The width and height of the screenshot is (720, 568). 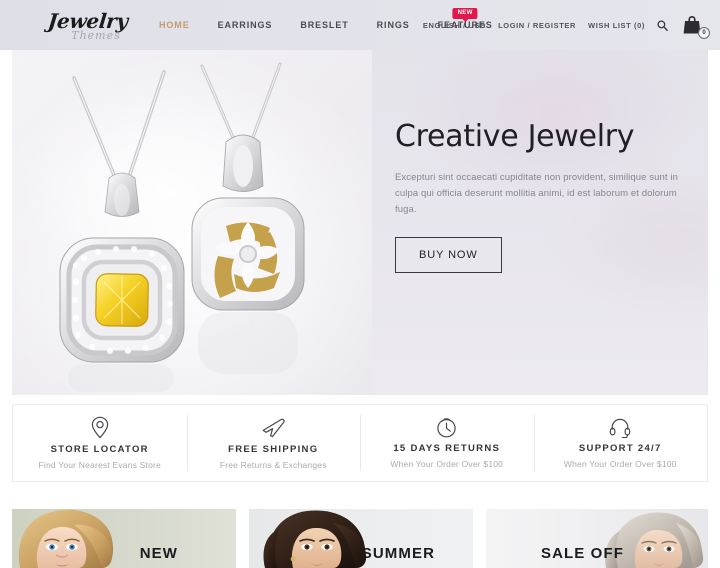 I want to click on clock-icon, so click(x=446, y=427).